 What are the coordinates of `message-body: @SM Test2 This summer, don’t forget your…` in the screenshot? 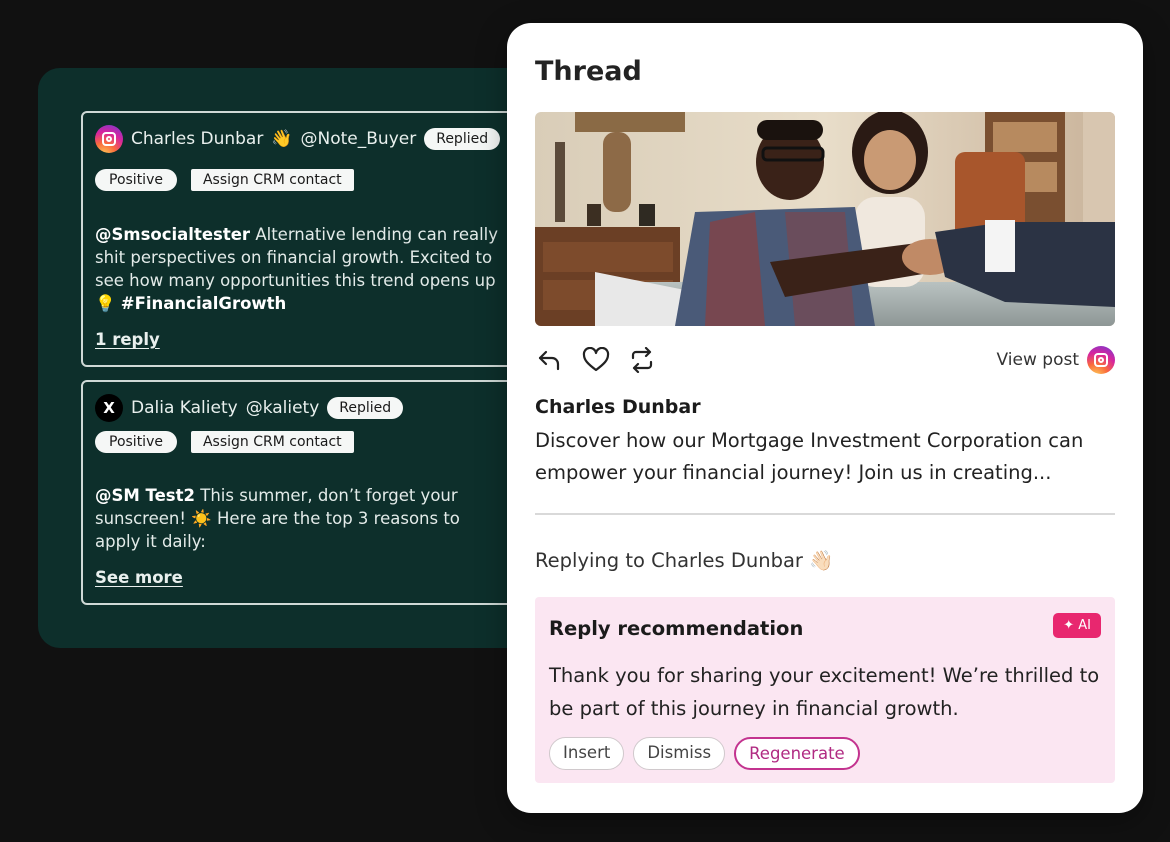 It's located at (315, 518).